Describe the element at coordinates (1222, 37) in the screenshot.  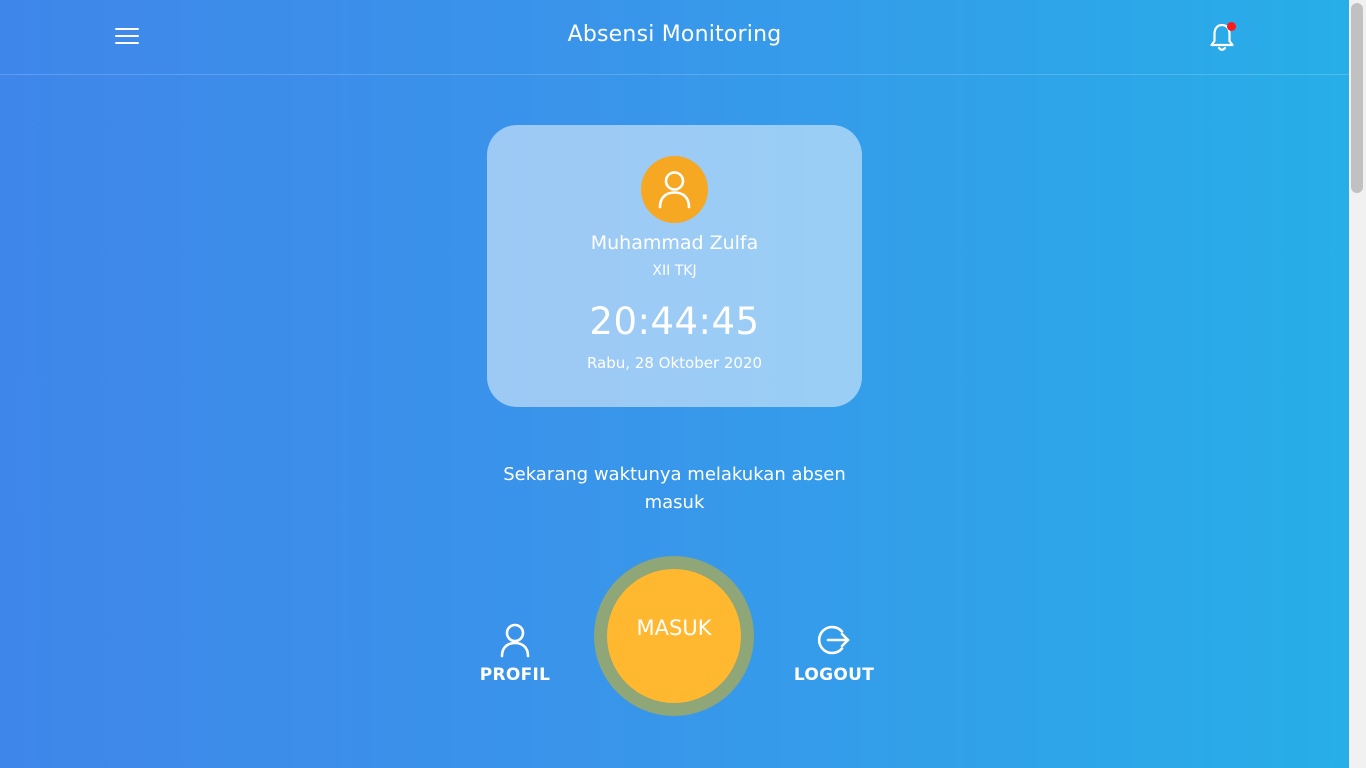
I see `notification-bell` at that location.